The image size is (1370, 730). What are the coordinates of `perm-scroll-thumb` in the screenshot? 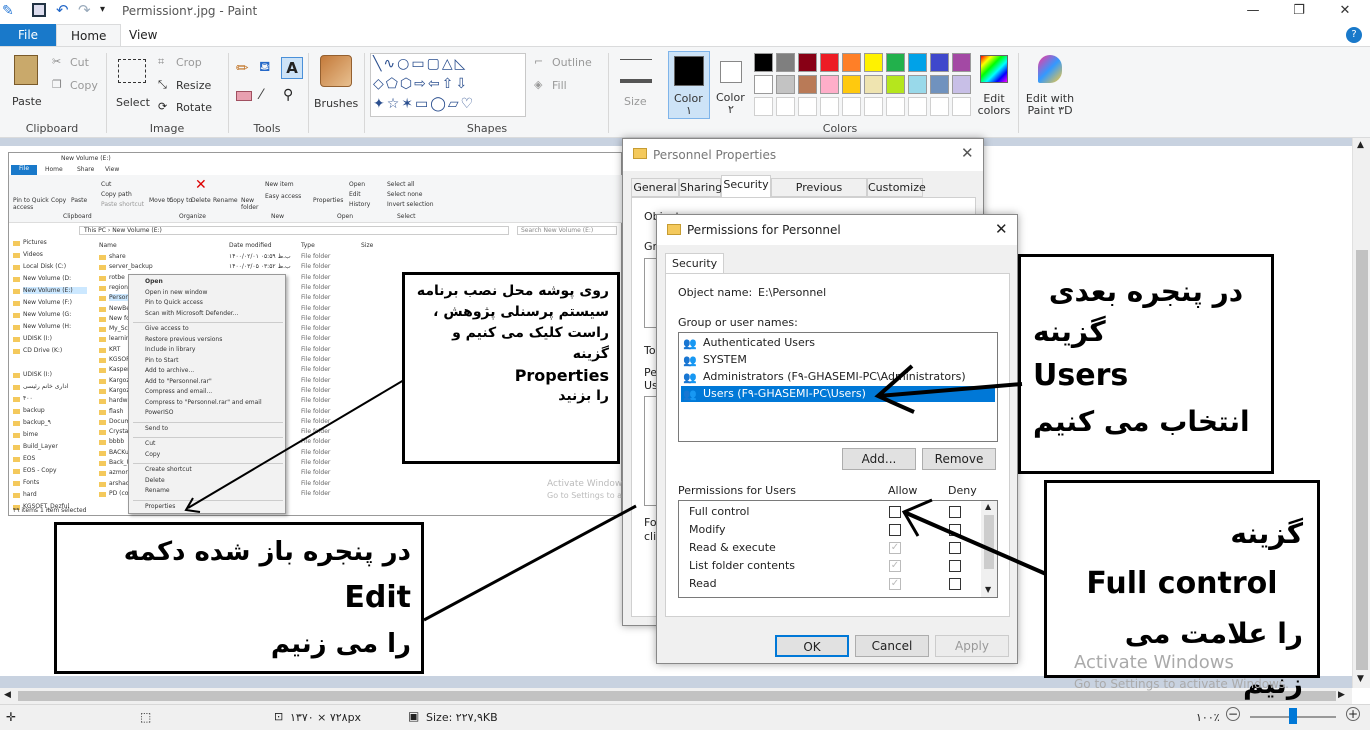 It's located at (989, 542).